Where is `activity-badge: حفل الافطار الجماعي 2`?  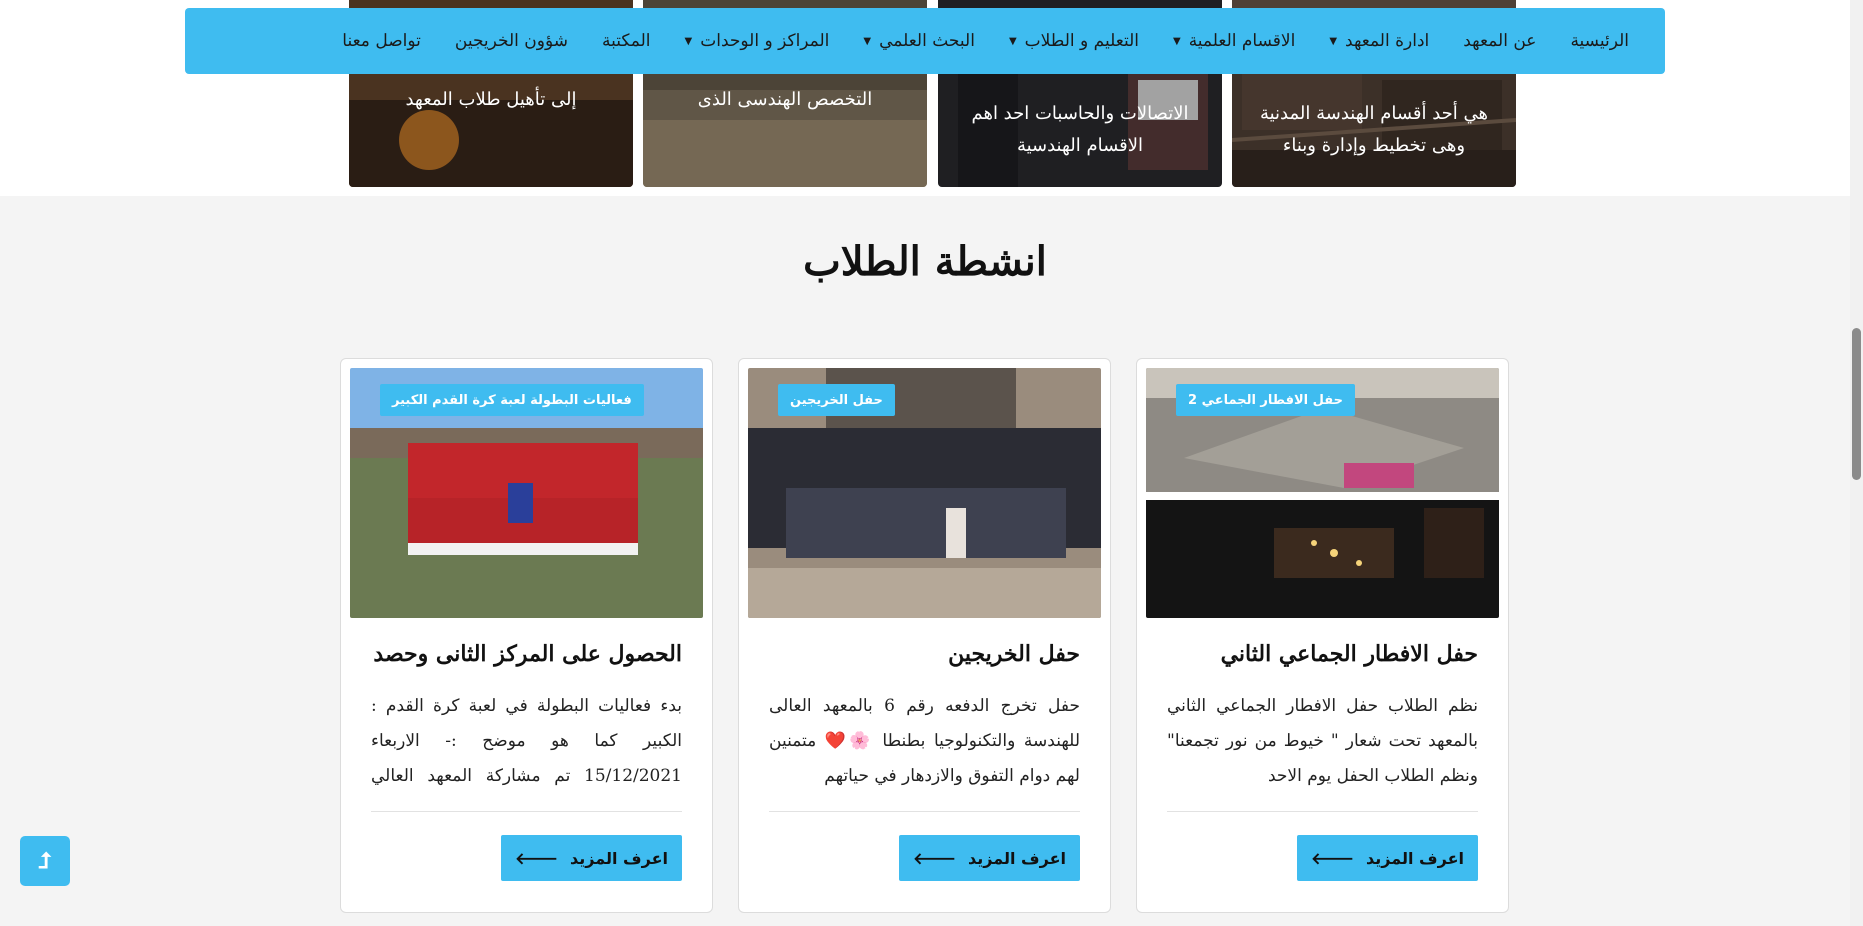
activity-badge: حفل الافطار الجماعي 2 is located at coordinates (1265, 400).